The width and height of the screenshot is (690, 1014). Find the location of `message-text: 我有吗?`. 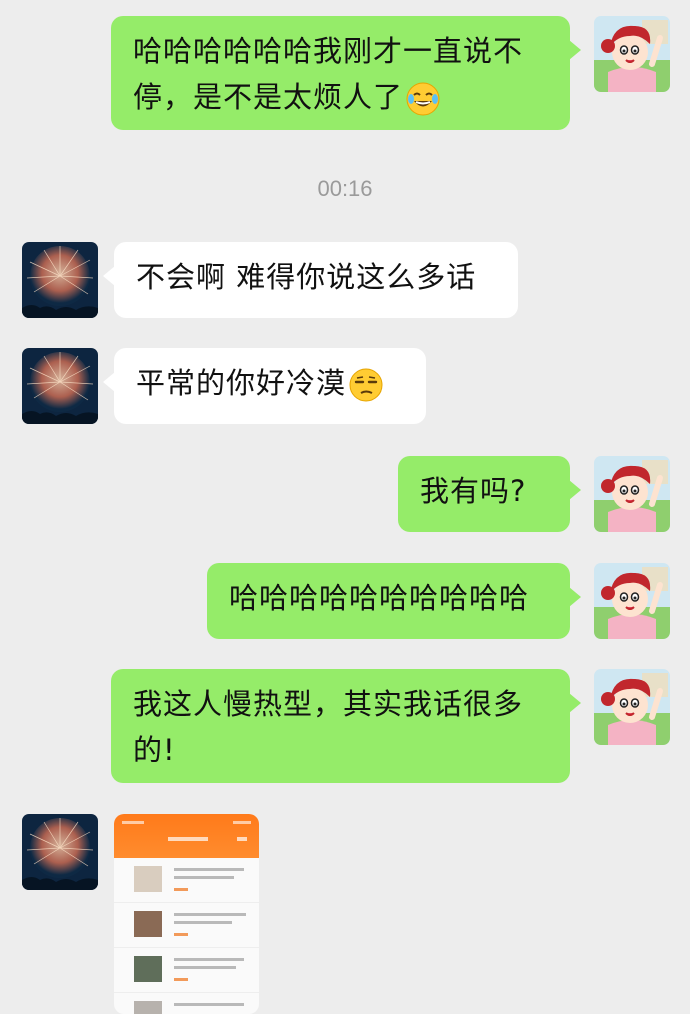

message-text: 我有吗? is located at coordinates (473, 491).